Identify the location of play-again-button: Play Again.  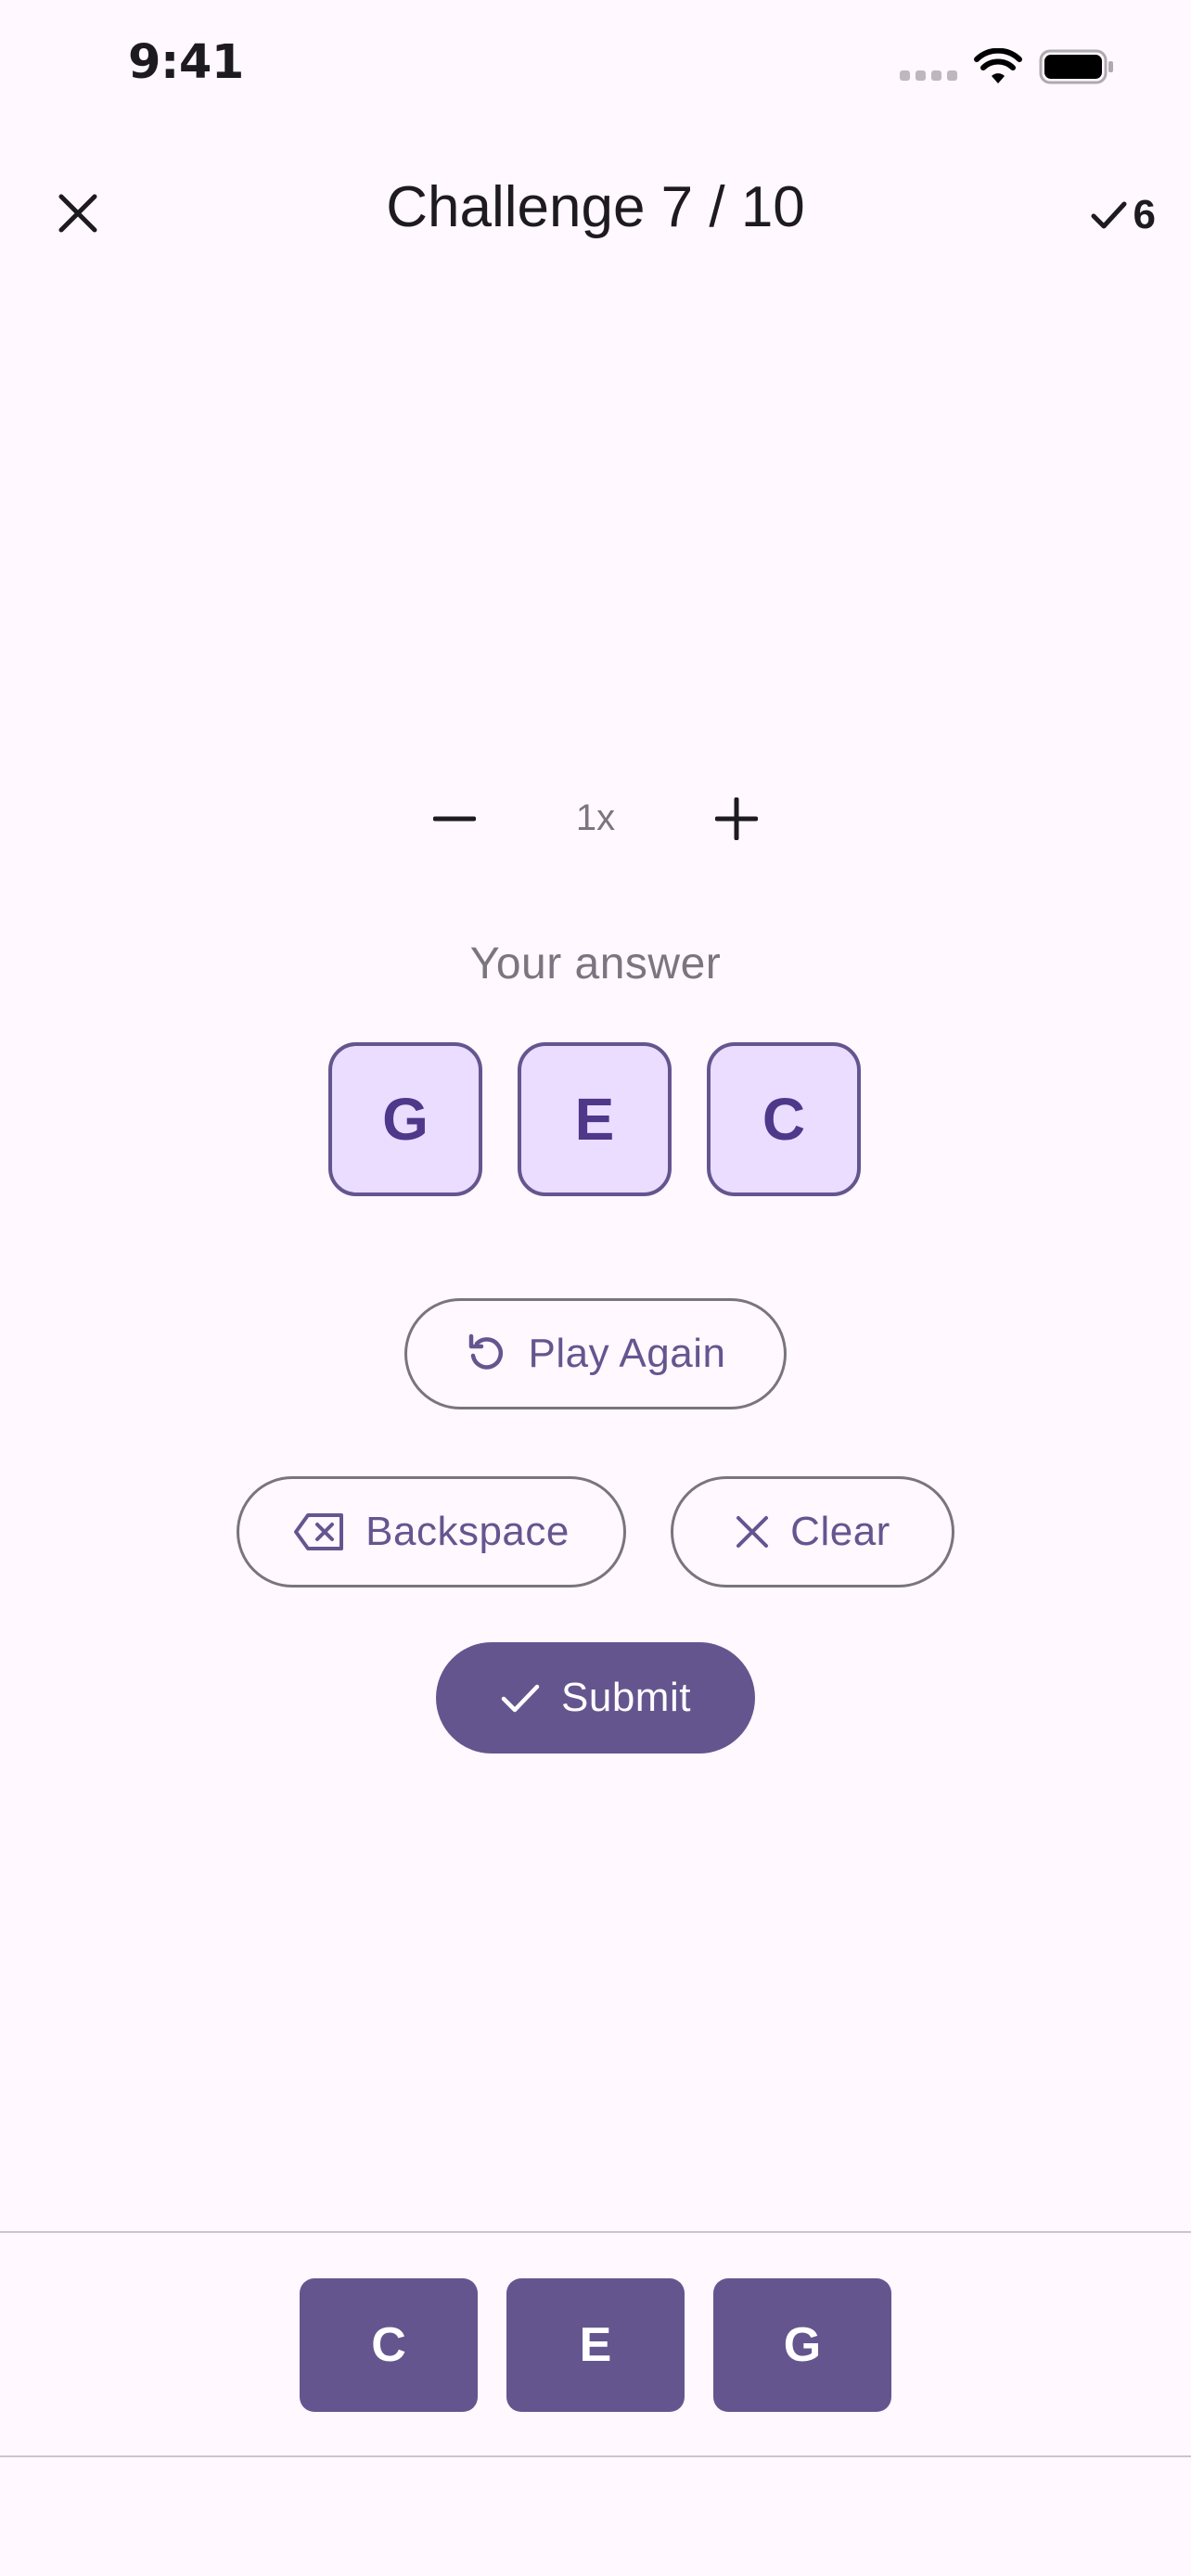
(595, 1353).